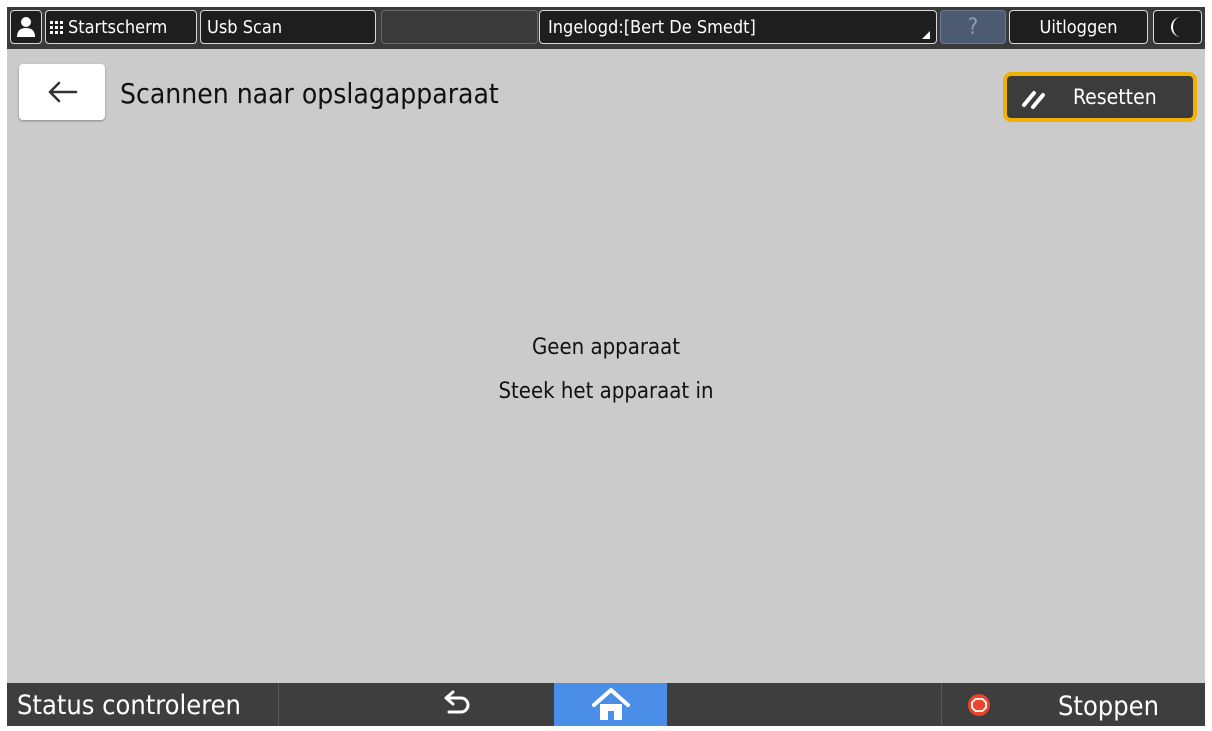 The height and width of the screenshot is (731, 1212). What do you see at coordinates (652, 27) in the screenshot?
I see `login-label: Ingelogd:[Bert De Smedt]` at bounding box center [652, 27].